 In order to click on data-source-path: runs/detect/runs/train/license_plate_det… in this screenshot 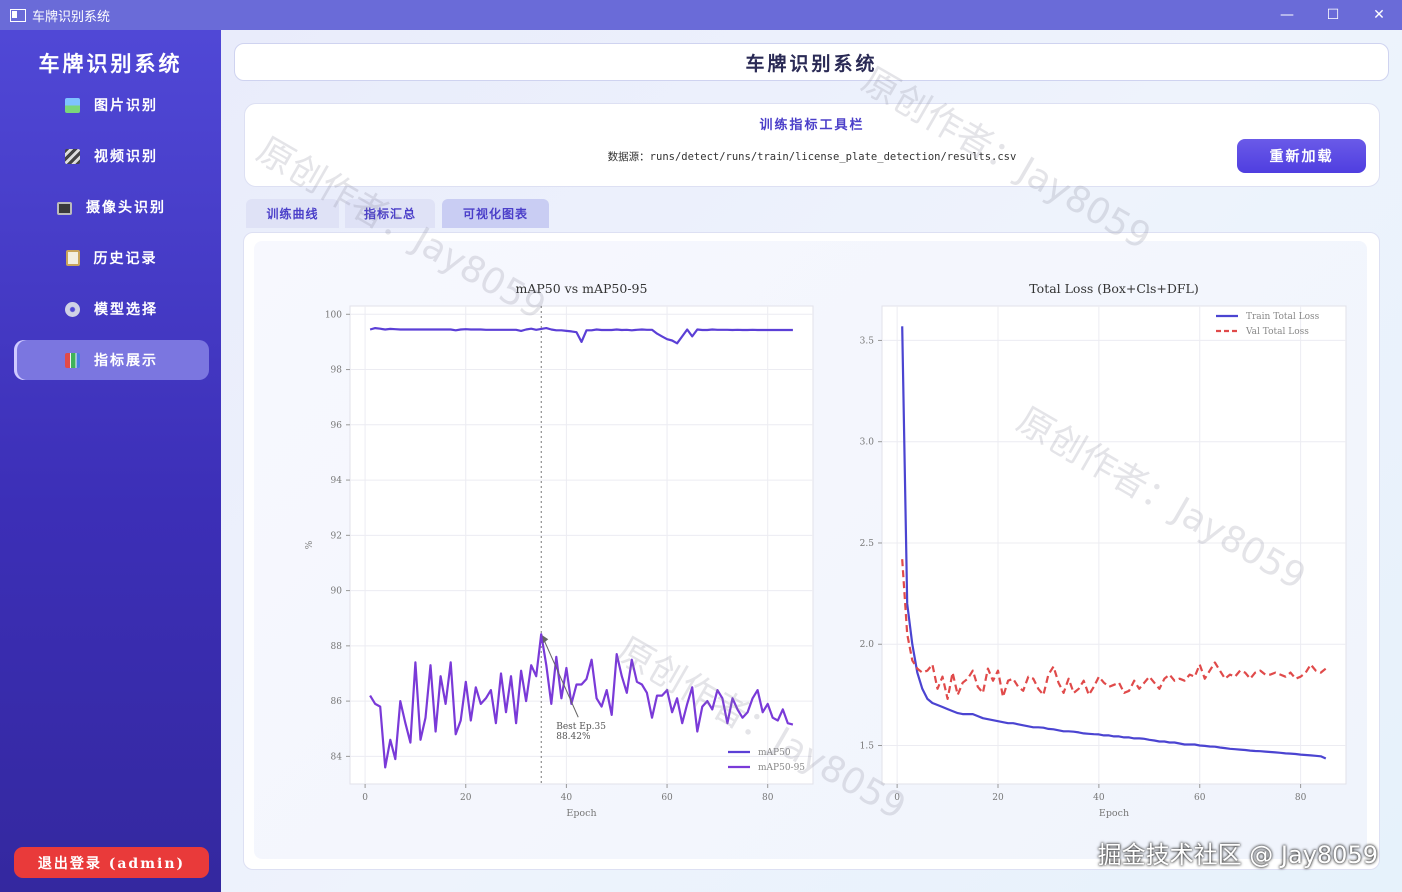, I will do `click(833, 157)`.